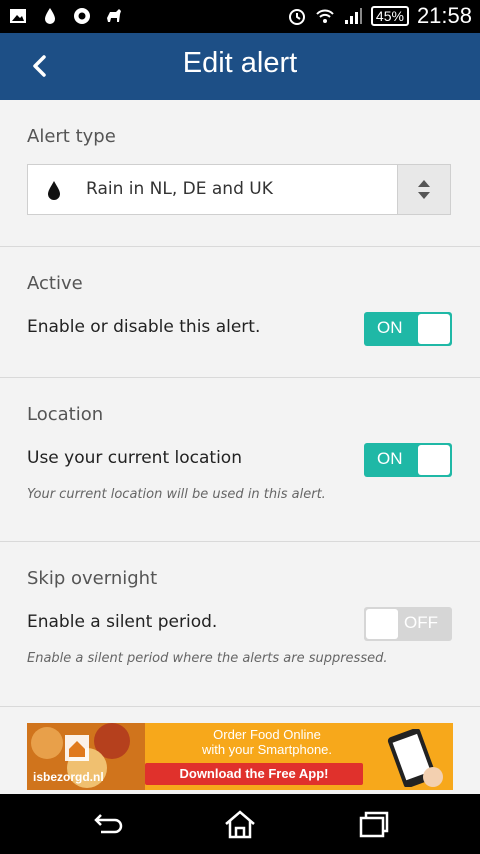  I want to click on up-down-arrows-icon, so click(424, 189).